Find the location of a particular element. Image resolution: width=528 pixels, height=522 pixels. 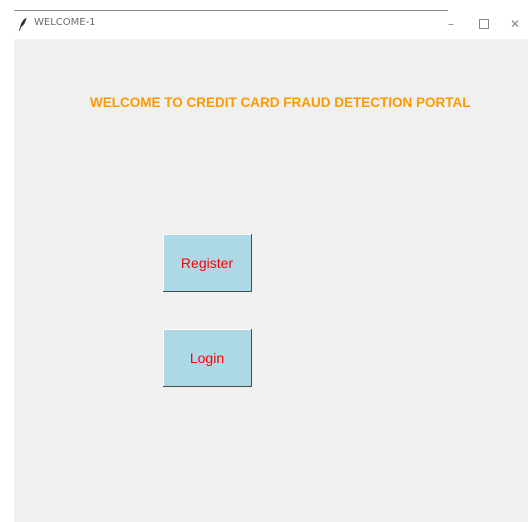

maximize-button is located at coordinates (484, 24).